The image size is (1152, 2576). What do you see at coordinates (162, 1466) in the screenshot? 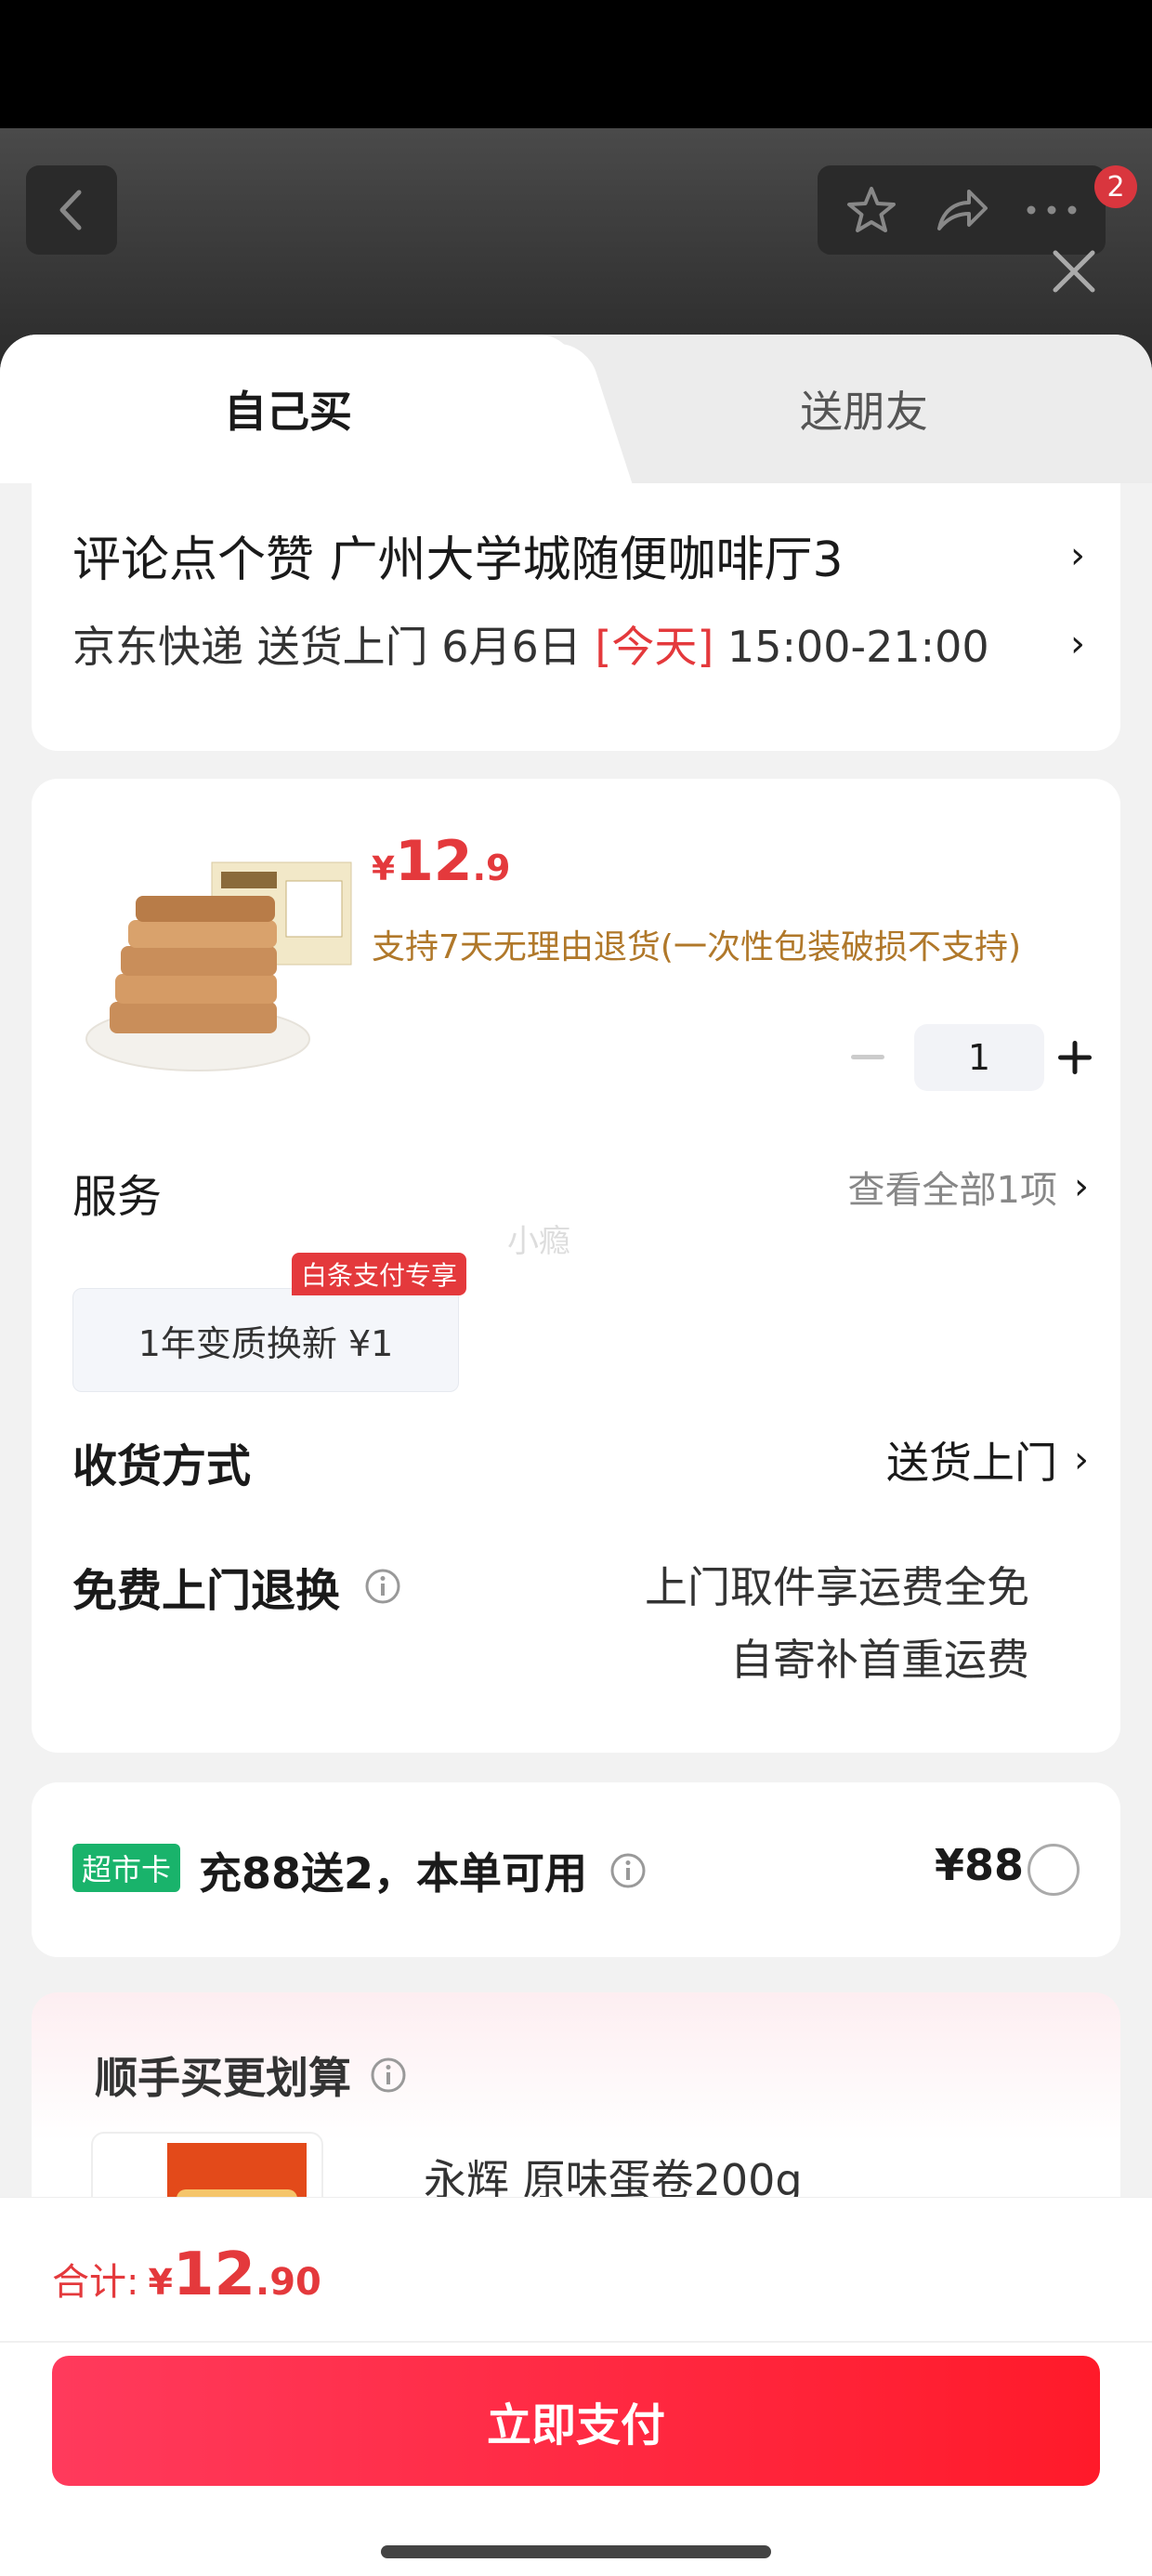
I see `shipping-title: 收货方式` at bounding box center [162, 1466].